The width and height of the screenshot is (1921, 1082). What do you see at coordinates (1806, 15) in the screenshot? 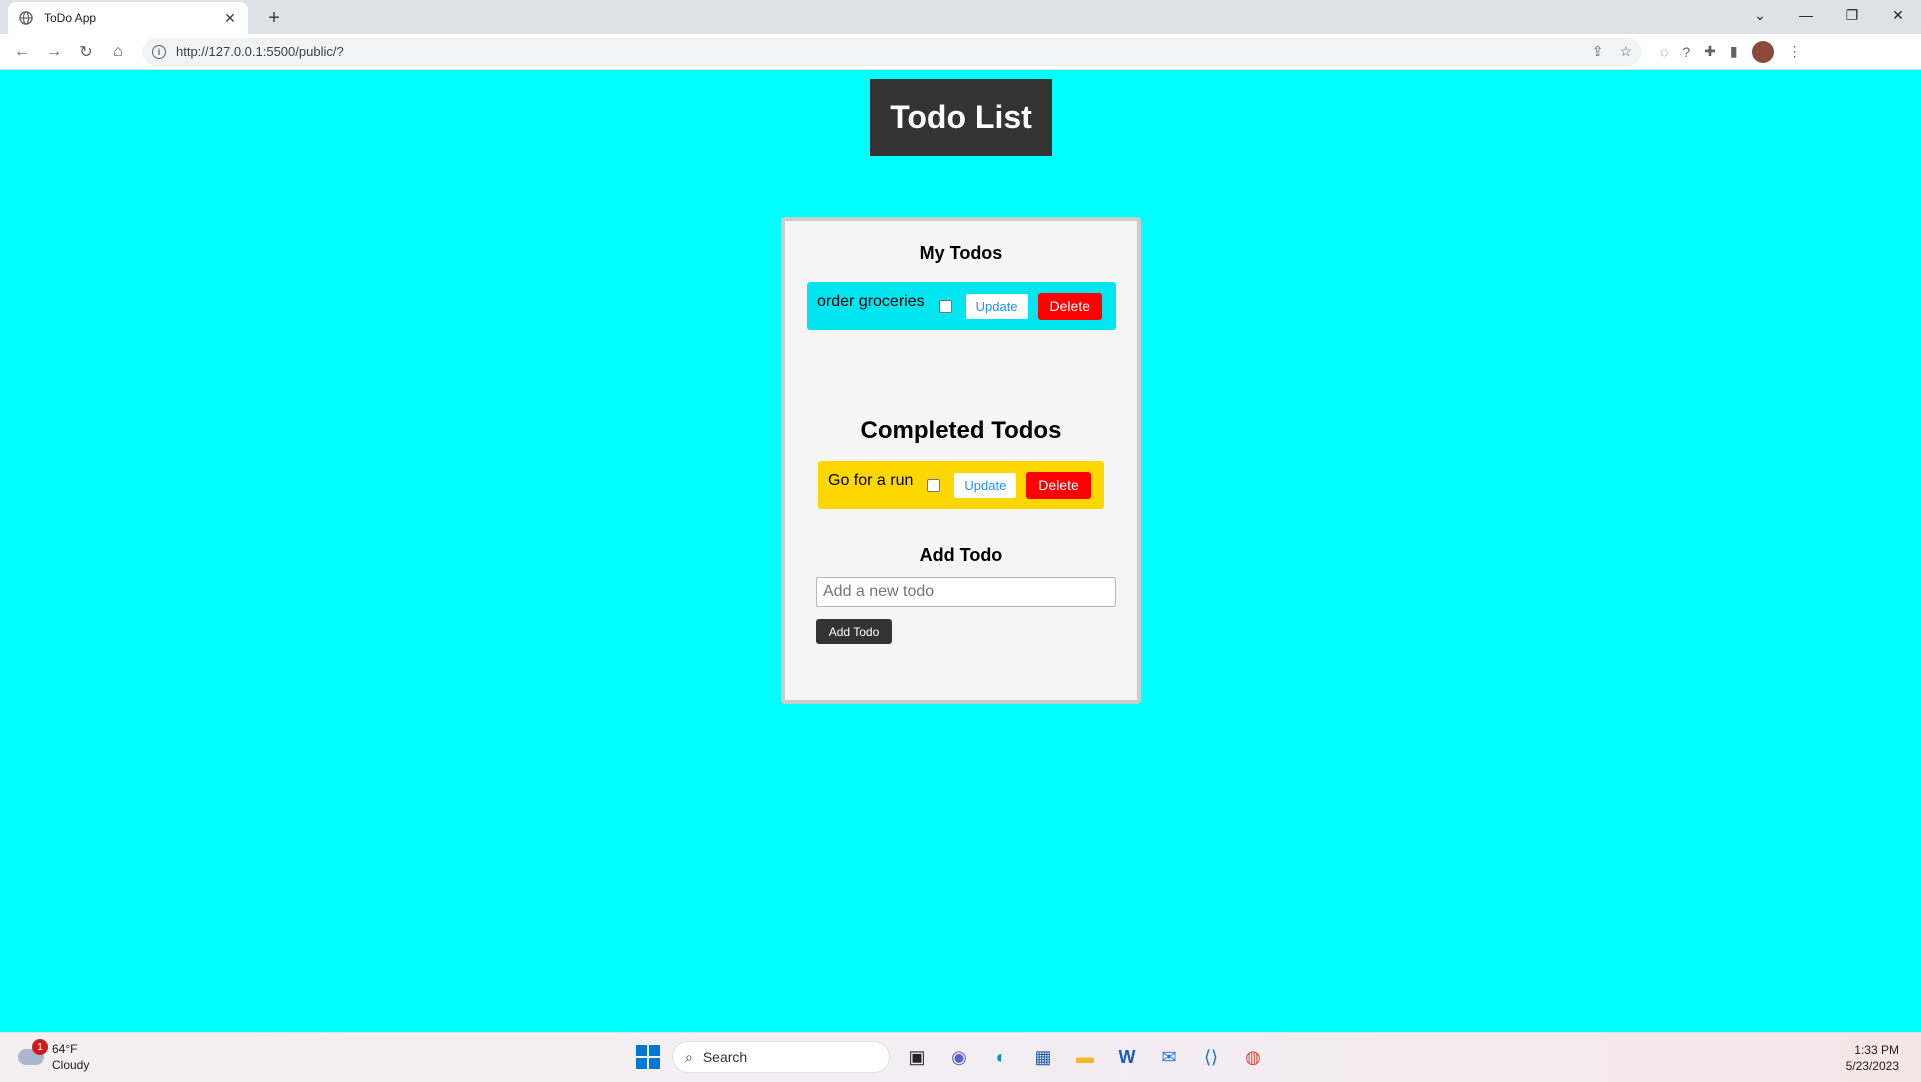
I see `minimize-icon: —` at bounding box center [1806, 15].